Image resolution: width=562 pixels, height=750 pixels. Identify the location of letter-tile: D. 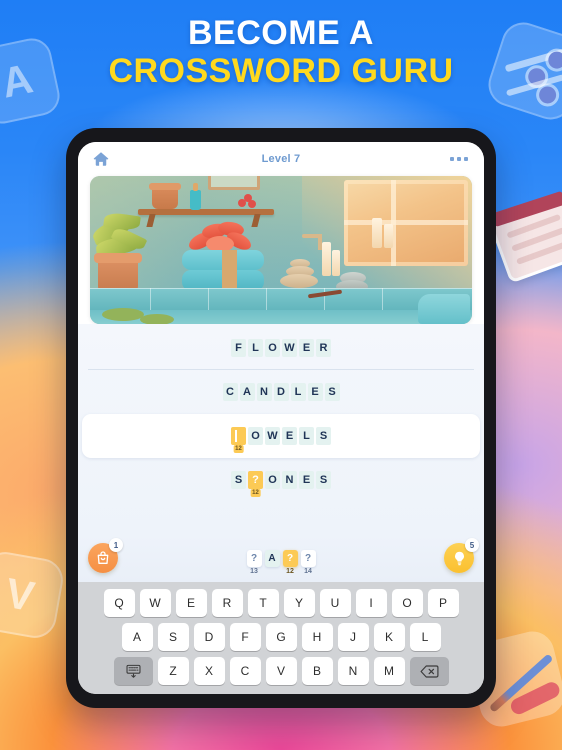
(281, 392).